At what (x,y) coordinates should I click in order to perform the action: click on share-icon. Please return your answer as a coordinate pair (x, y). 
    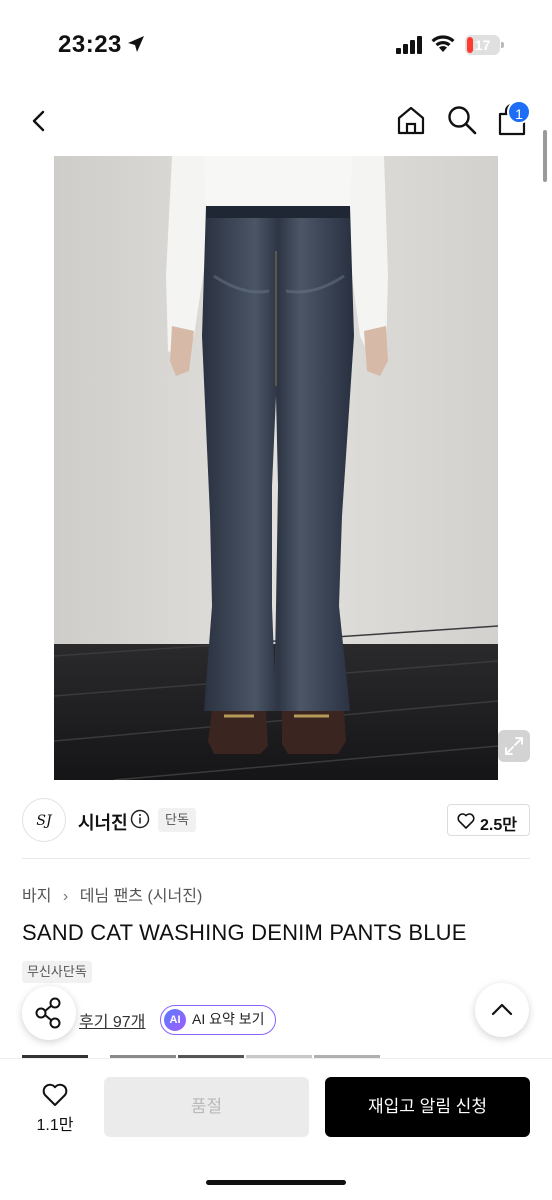
    Looking at the image, I should click on (48, 1013).